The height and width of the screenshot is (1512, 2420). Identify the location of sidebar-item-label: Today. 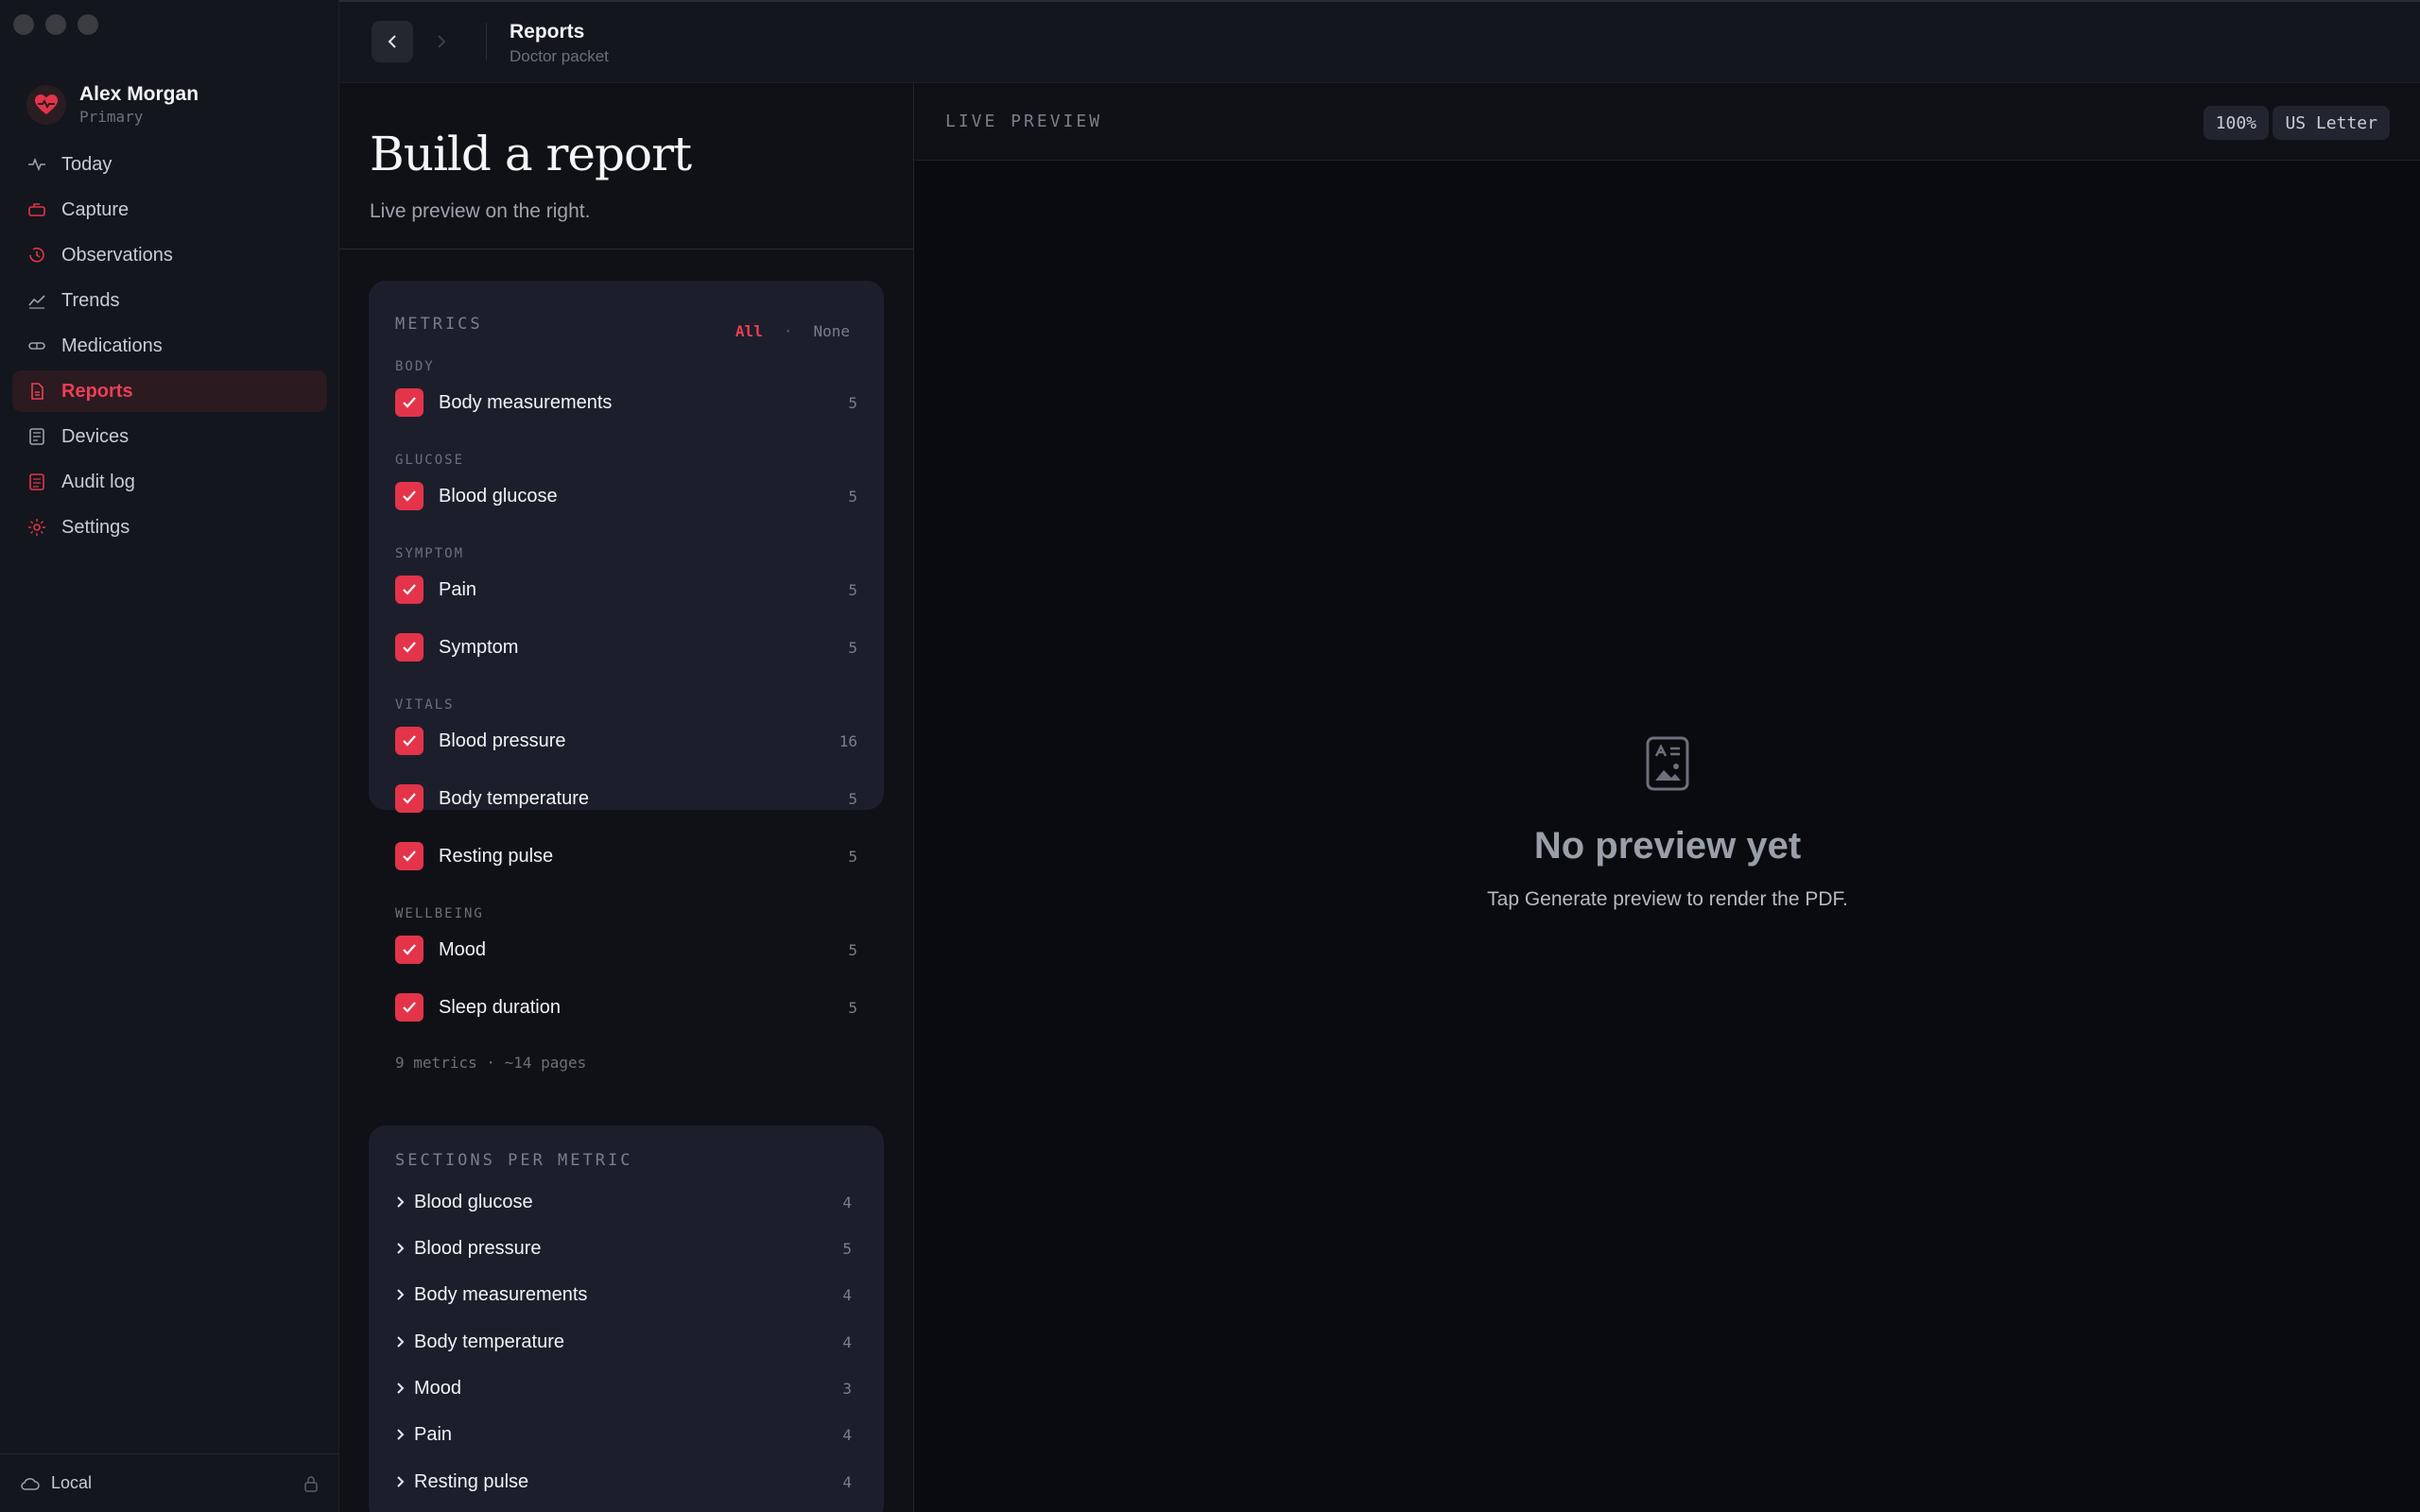
(87, 164).